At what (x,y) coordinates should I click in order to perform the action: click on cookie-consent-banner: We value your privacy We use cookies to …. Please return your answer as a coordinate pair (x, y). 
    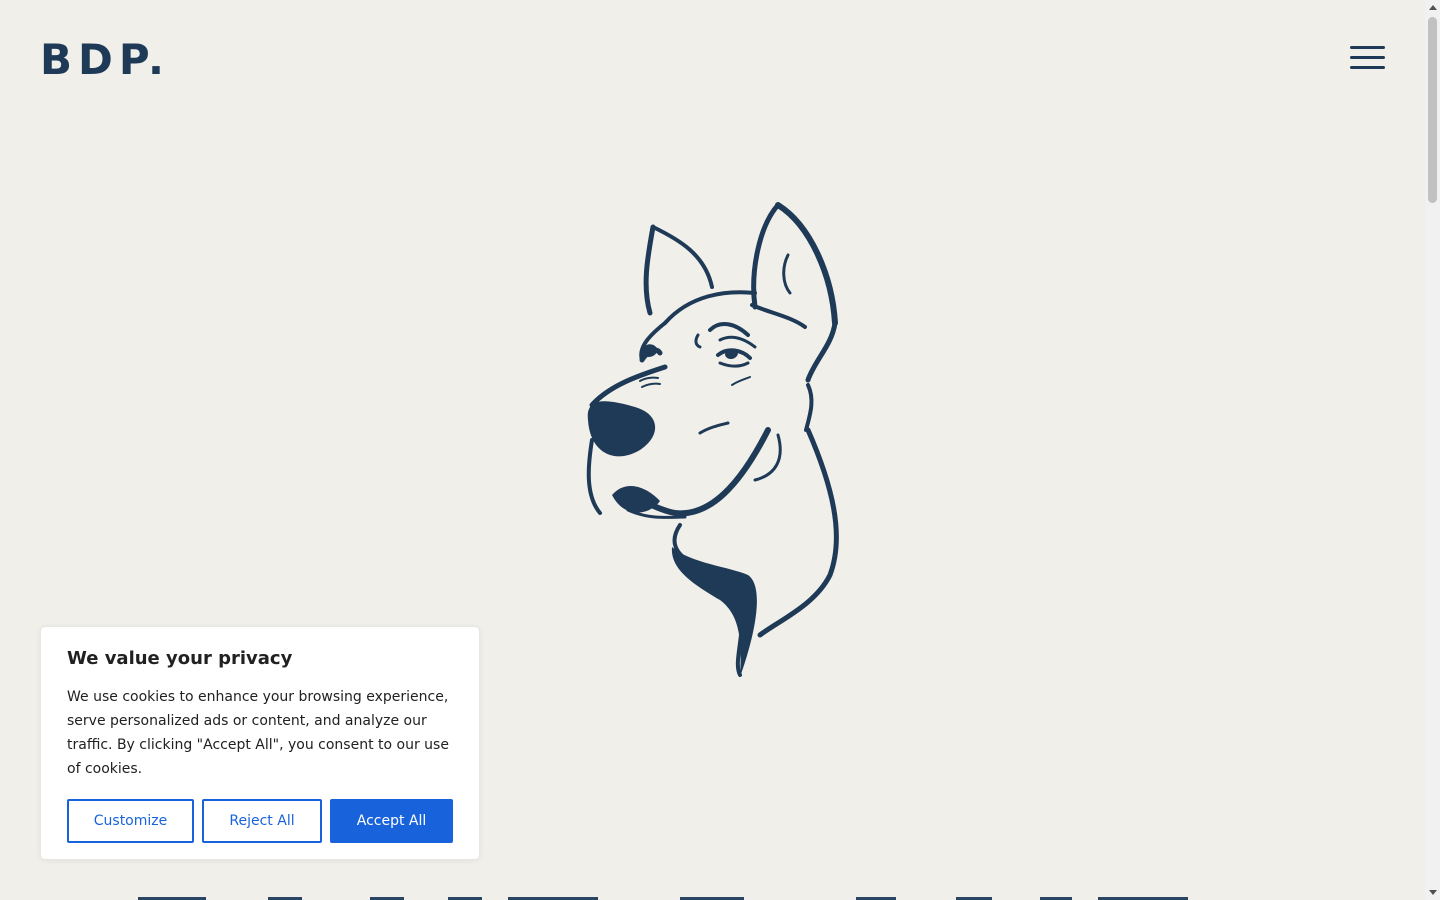
    Looking at the image, I should click on (260, 743).